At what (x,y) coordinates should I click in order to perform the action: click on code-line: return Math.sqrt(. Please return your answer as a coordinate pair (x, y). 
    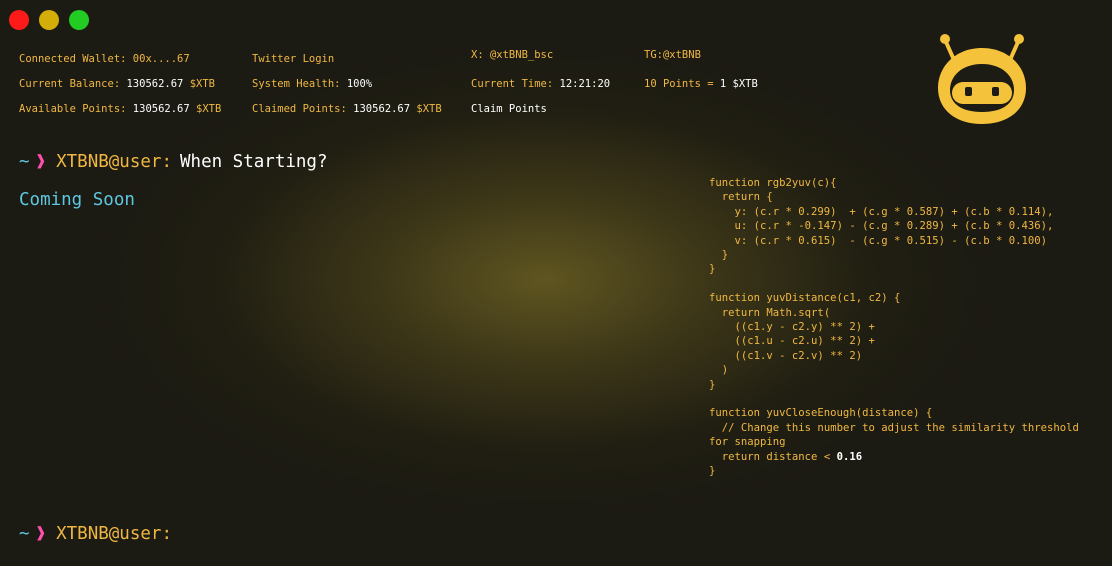
    Looking at the image, I should click on (770, 312).